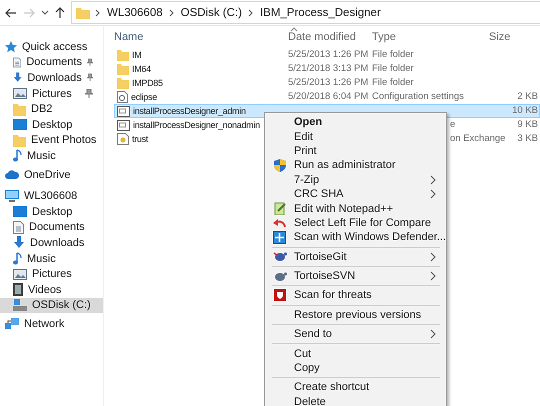  Describe the element at coordinates (18, 289) in the screenshot. I see `film-icon` at that location.